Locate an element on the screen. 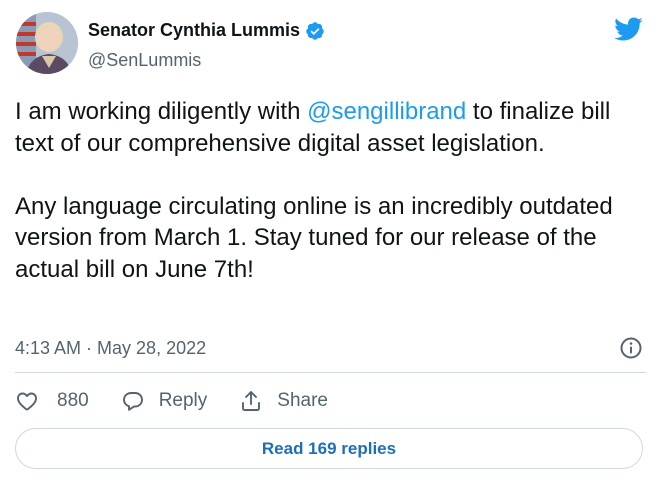 The height and width of the screenshot is (488, 661). author-display-name: Senator Cynthia Lummis is located at coordinates (194, 30).